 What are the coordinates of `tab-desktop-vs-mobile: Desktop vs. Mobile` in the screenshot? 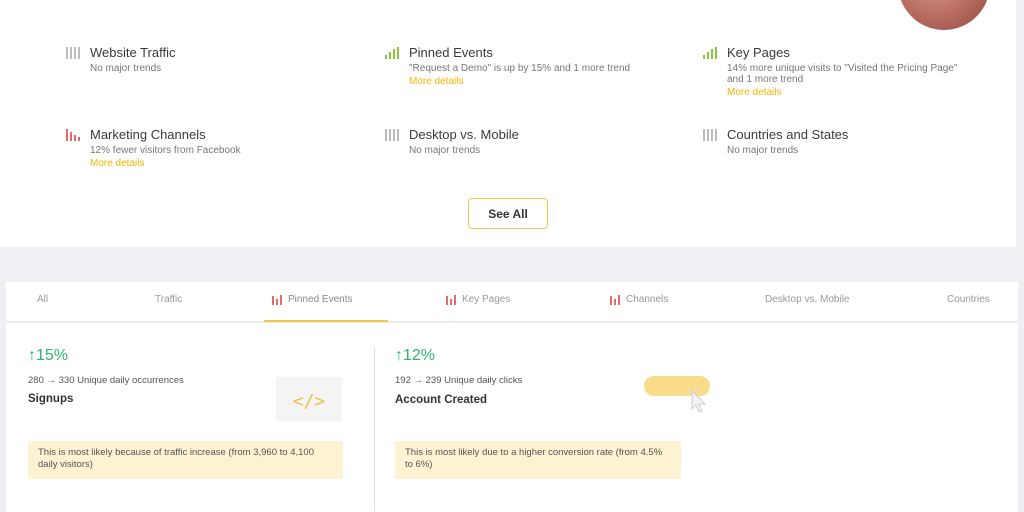 It's located at (807, 299).